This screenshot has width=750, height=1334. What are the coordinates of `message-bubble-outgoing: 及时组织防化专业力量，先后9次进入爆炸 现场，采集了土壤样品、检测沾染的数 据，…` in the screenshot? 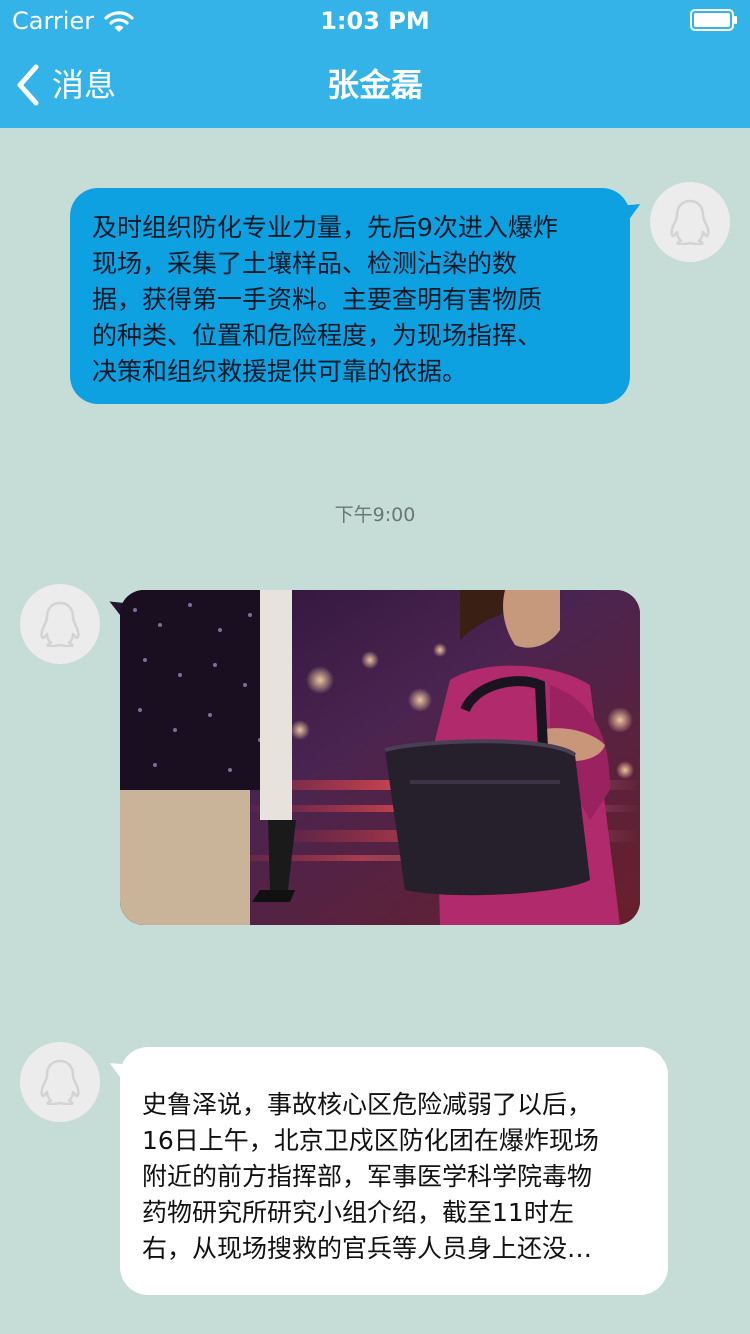 It's located at (350, 296).